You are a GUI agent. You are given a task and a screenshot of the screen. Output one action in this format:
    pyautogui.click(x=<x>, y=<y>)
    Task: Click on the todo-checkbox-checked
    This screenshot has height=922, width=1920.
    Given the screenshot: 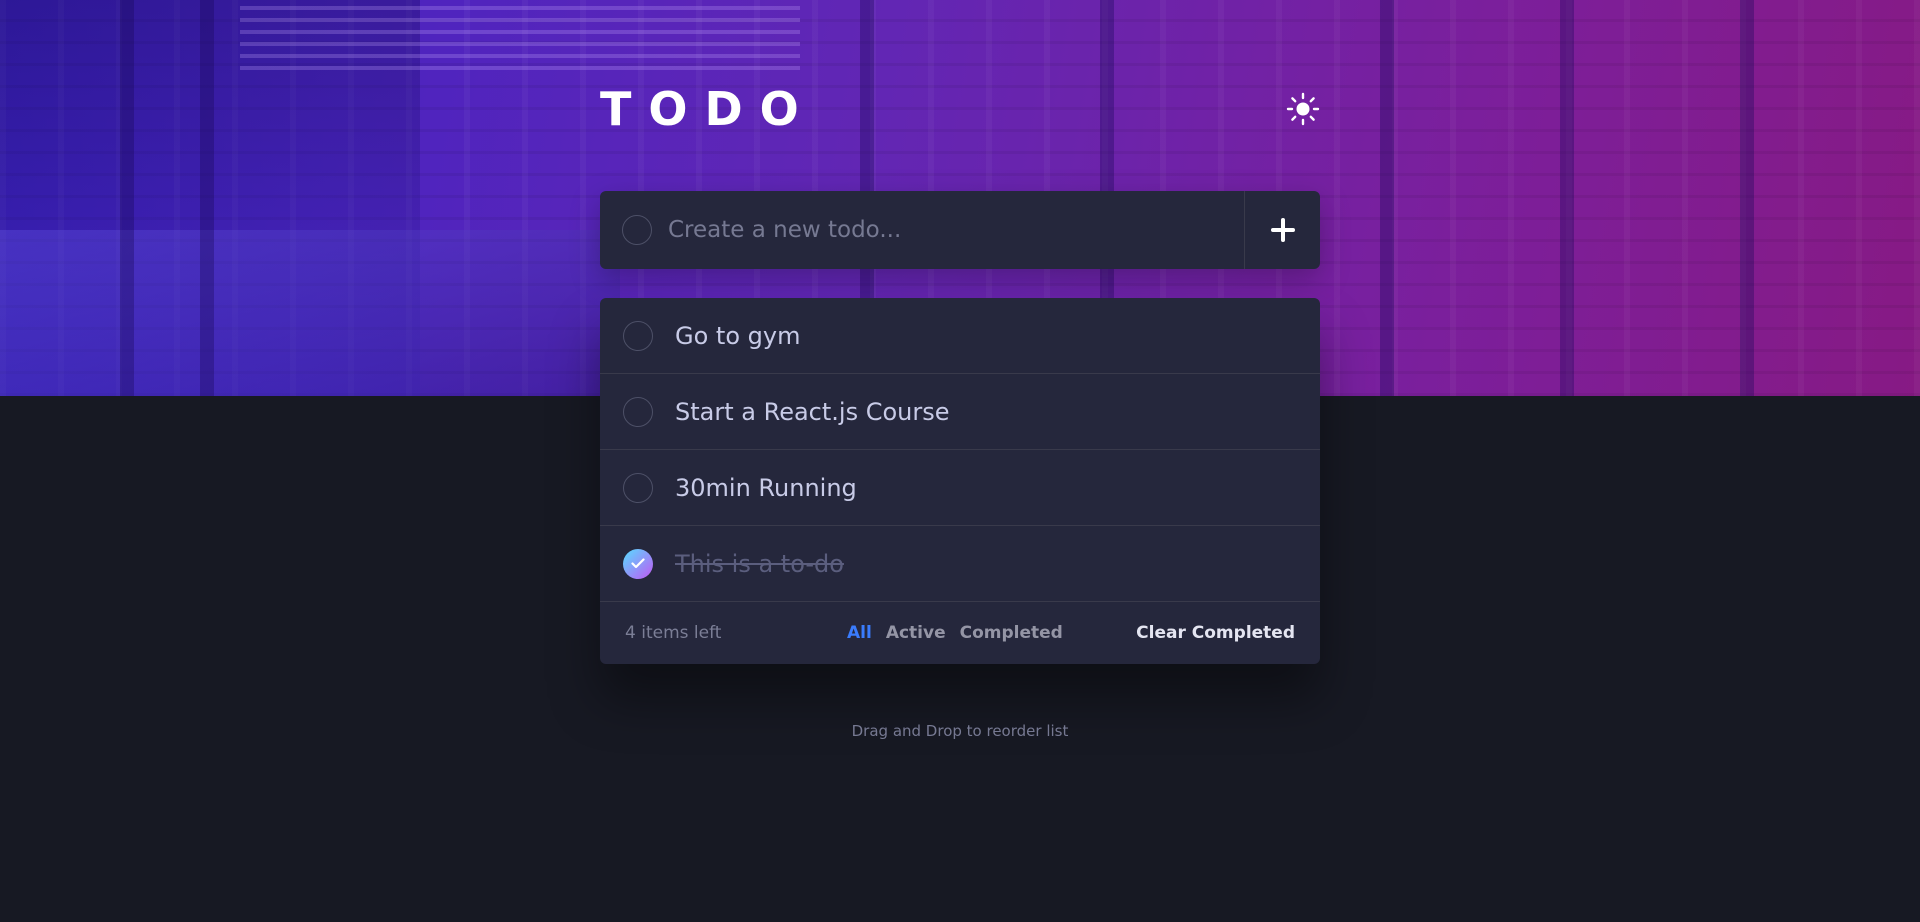 What is the action you would take?
    pyautogui.click(x=638, y=563)
    